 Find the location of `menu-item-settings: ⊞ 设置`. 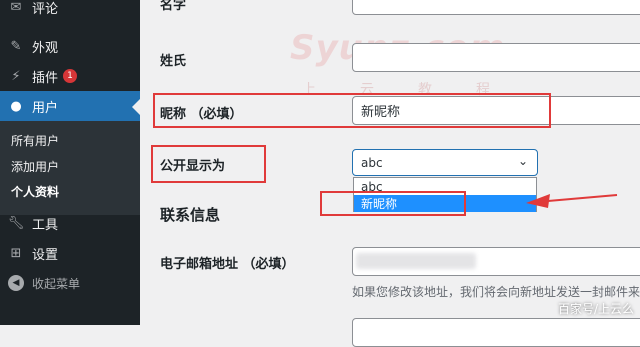

menu-item-settings: ⊞ 设置 is located at coordinates (70, 253).